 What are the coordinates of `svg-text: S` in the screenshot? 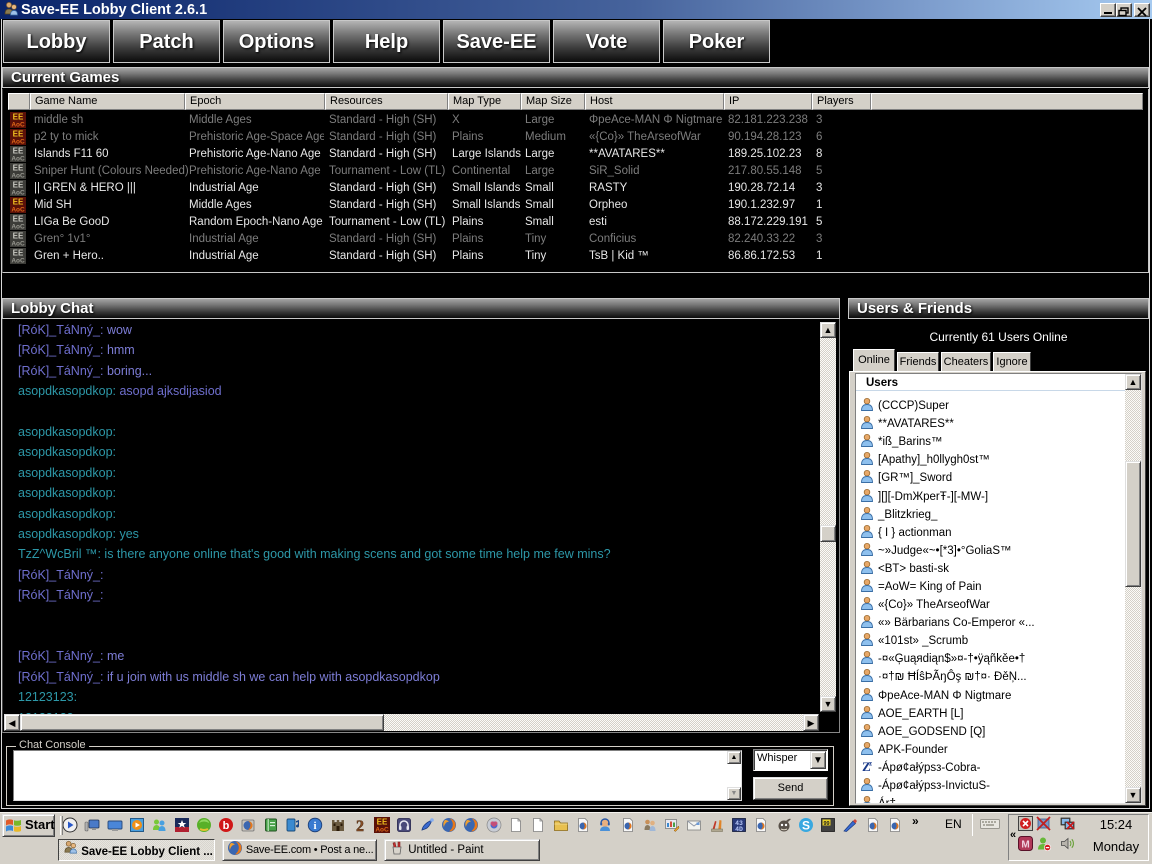 It's located at (806, 826).